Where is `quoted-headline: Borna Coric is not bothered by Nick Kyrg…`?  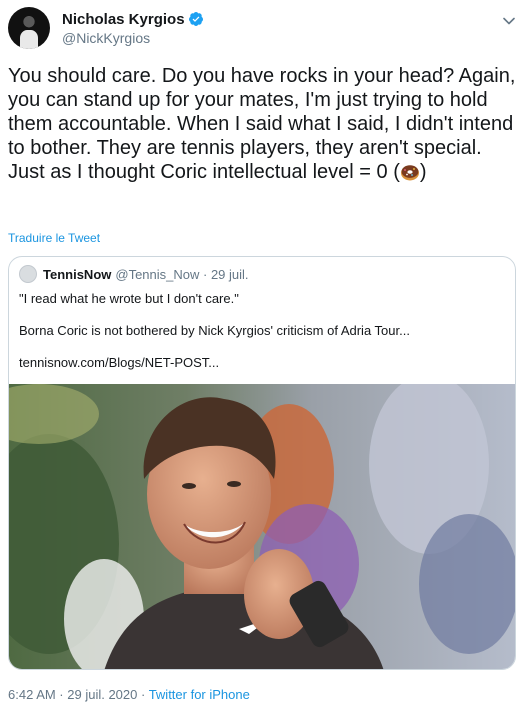 quoted-headline: Borna Coric is not bothered by Nick Kyrg… is located at coordinates (214, 330).